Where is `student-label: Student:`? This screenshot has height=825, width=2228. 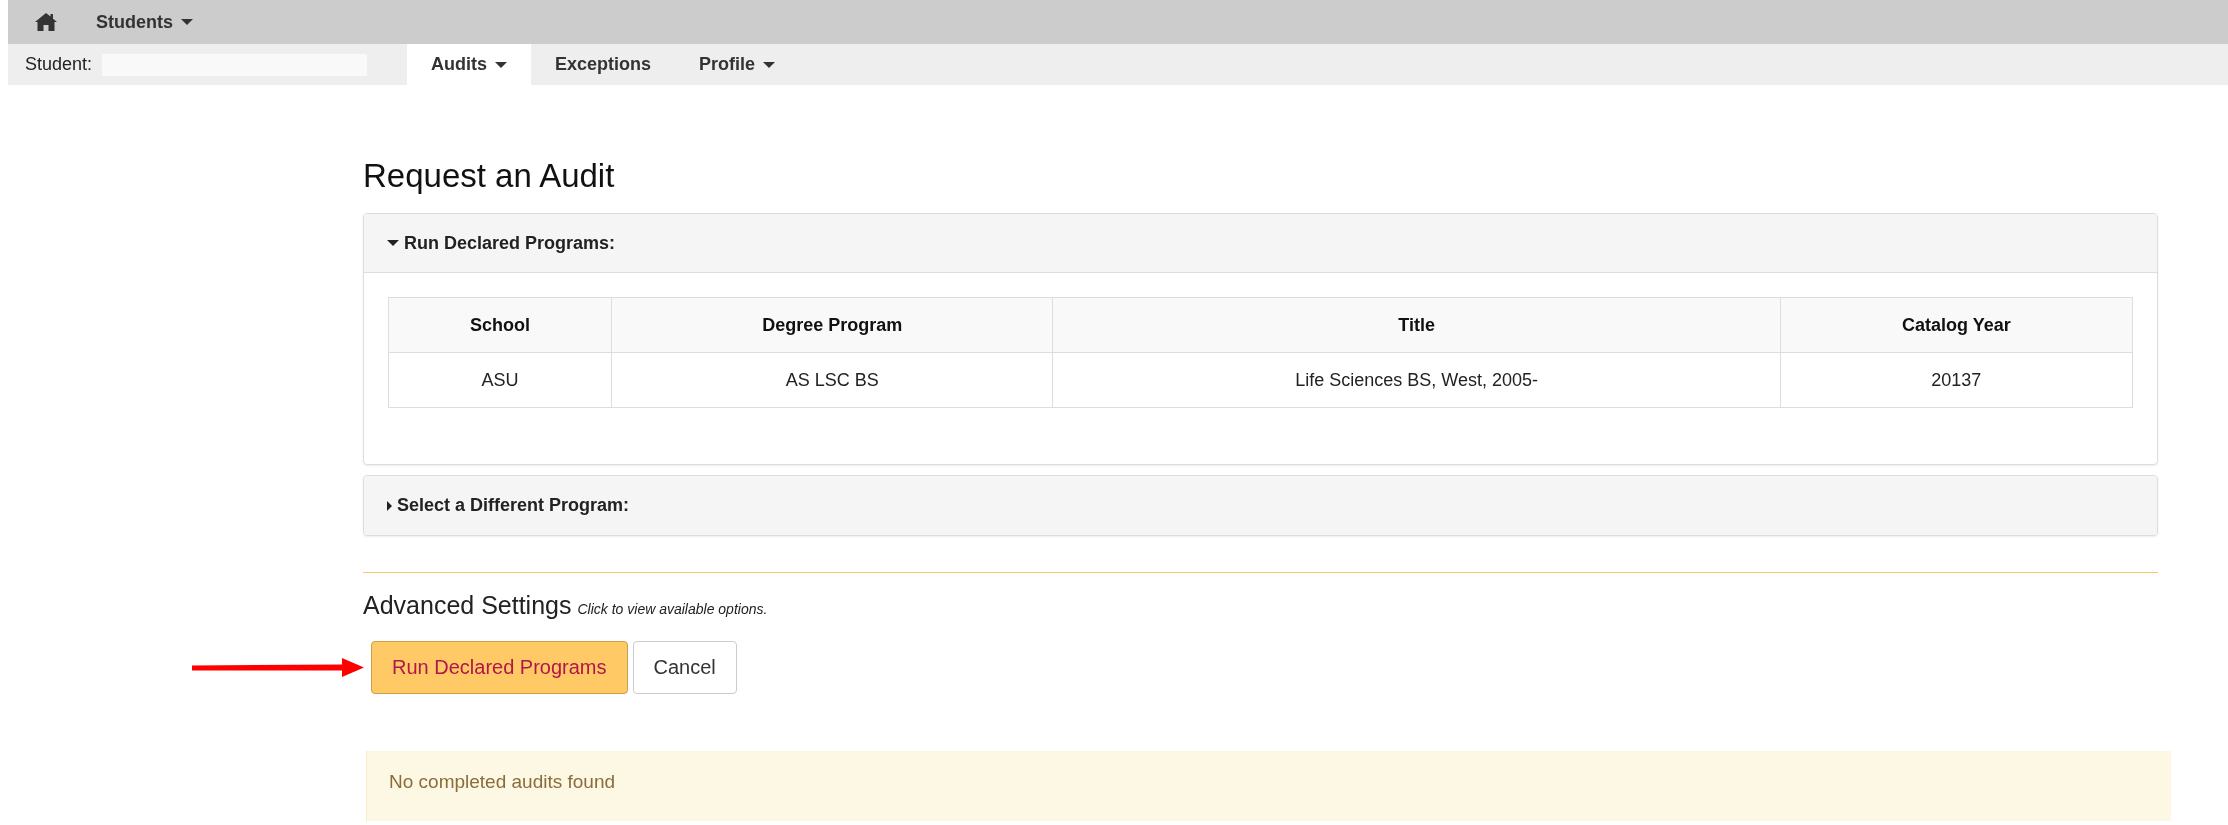
student-label: Student: is located at coordinates (59, 64).